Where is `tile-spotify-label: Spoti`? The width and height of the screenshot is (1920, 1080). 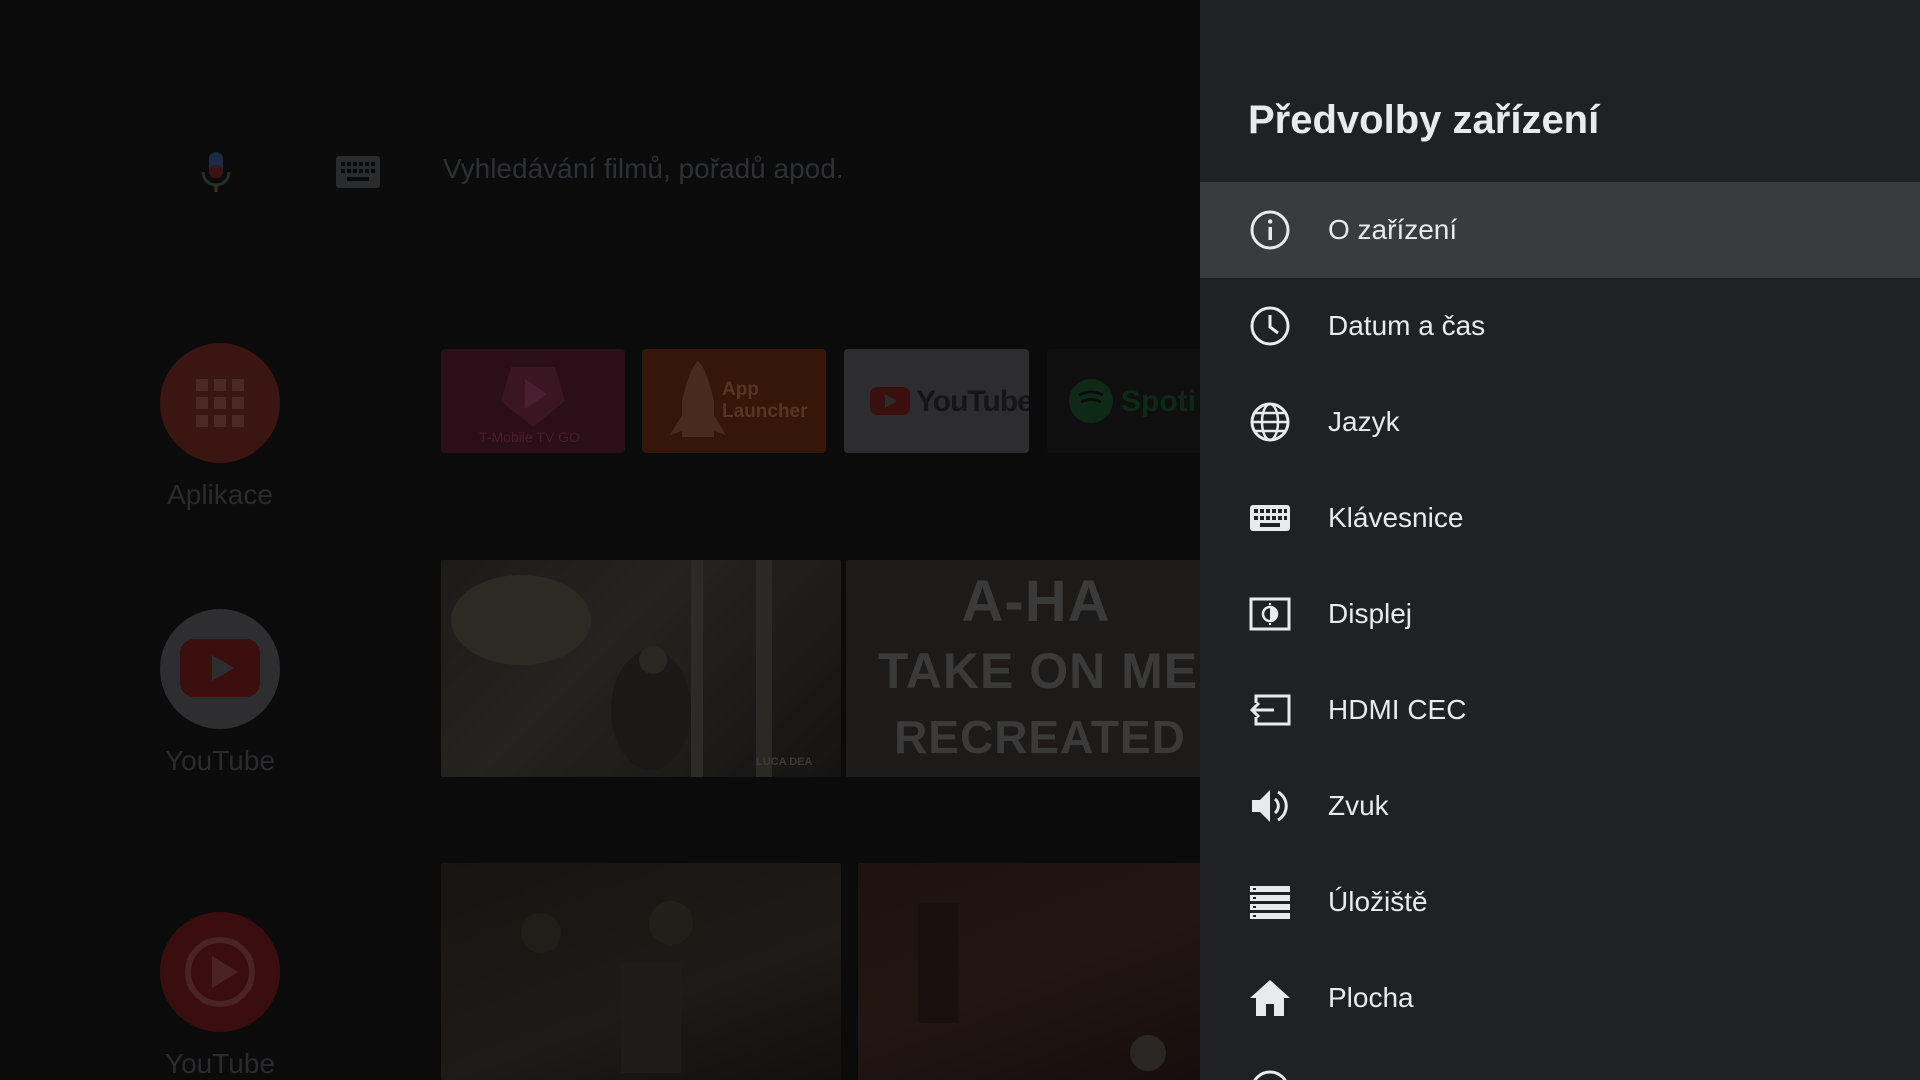
tile-spotify-label: Spoti is located at coordinates (1158, 401).